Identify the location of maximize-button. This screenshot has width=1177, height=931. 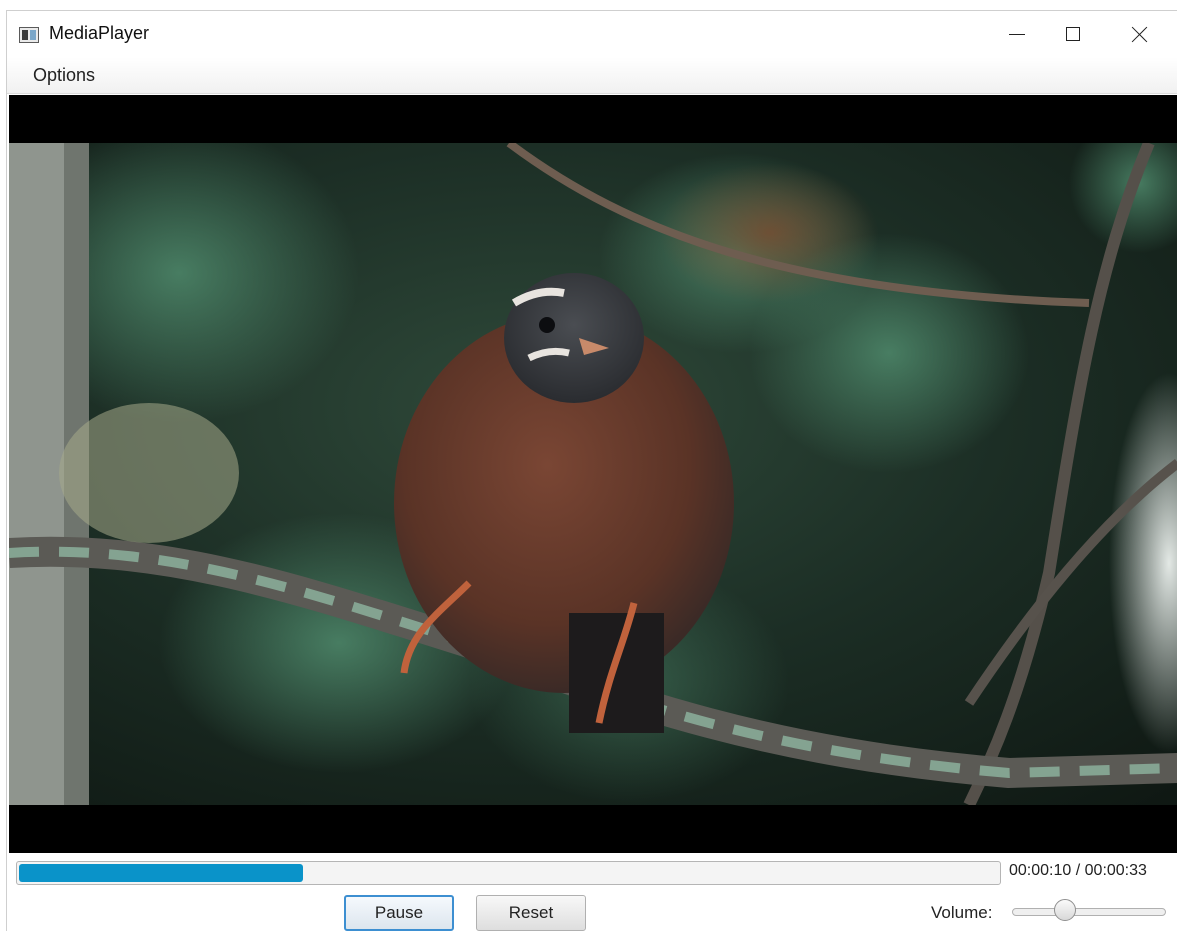
(1073, 34).